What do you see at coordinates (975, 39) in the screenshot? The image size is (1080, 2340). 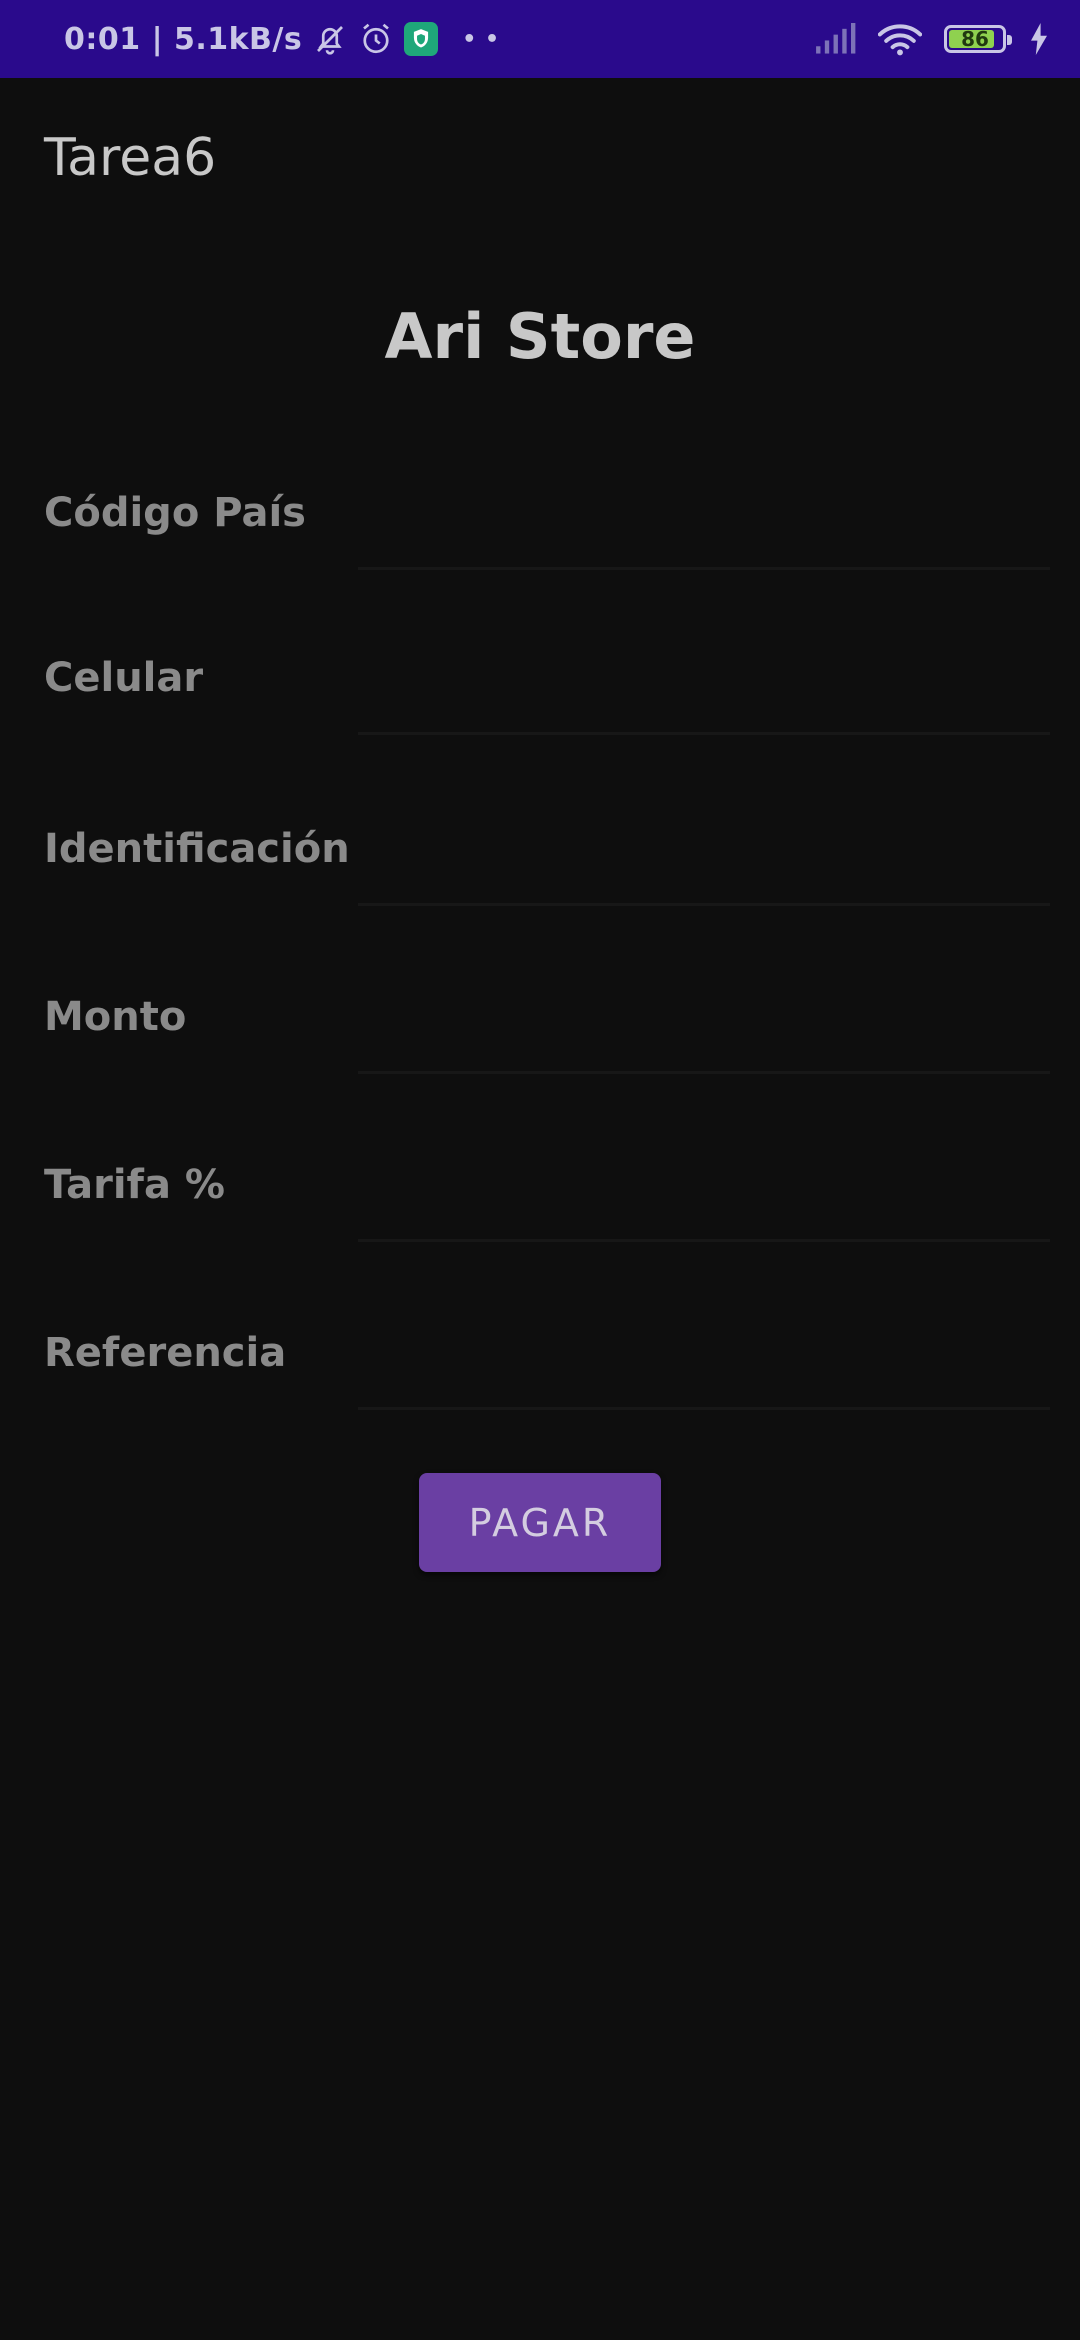 I see `battery-level: 86` at bounding box center [975, 39].